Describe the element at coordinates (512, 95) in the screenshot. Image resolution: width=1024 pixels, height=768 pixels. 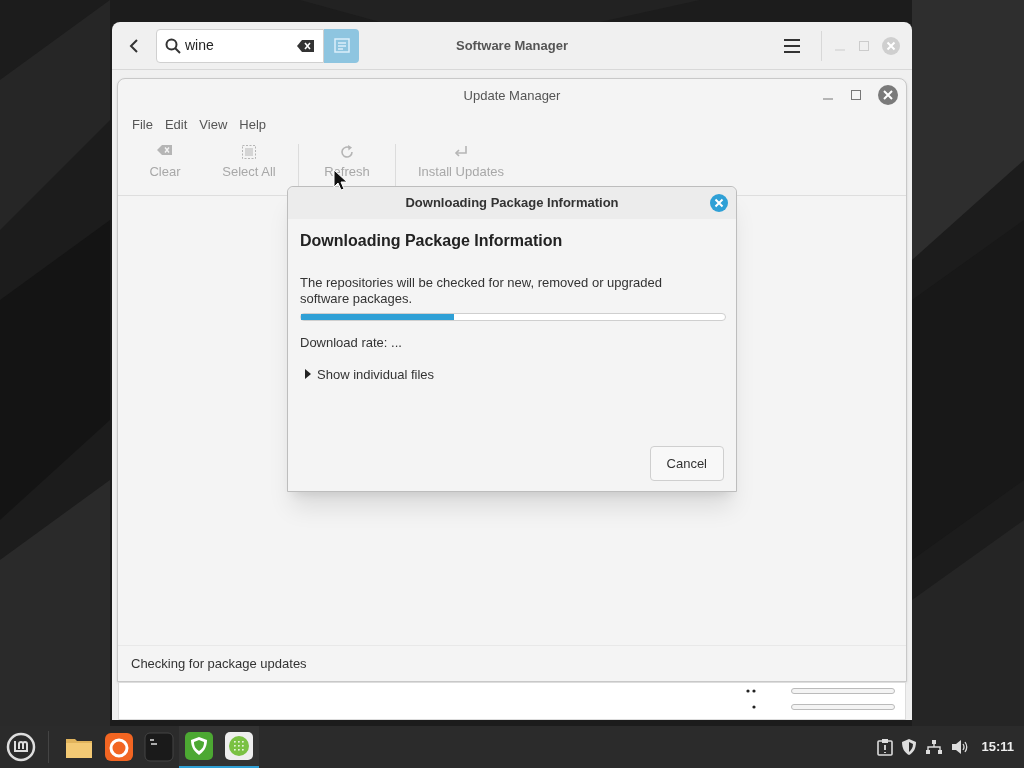
I see `window-title: Update Manager` at that location.